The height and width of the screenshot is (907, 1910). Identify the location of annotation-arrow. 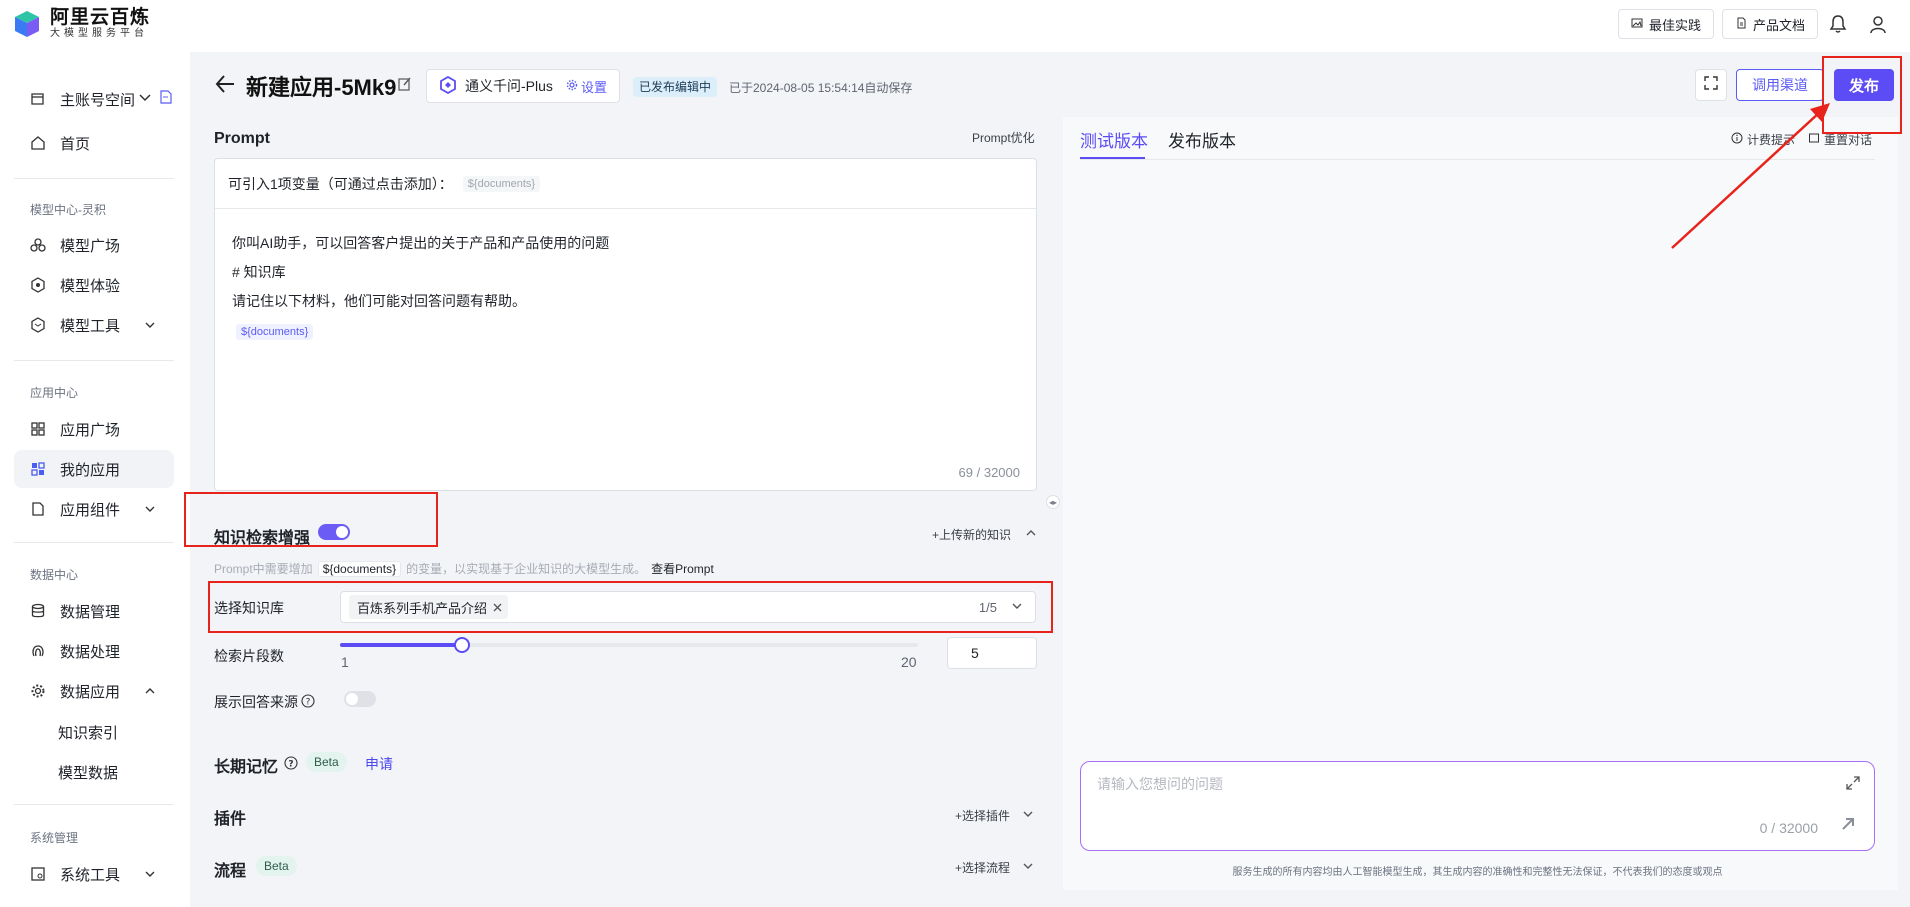
(1750, 176).